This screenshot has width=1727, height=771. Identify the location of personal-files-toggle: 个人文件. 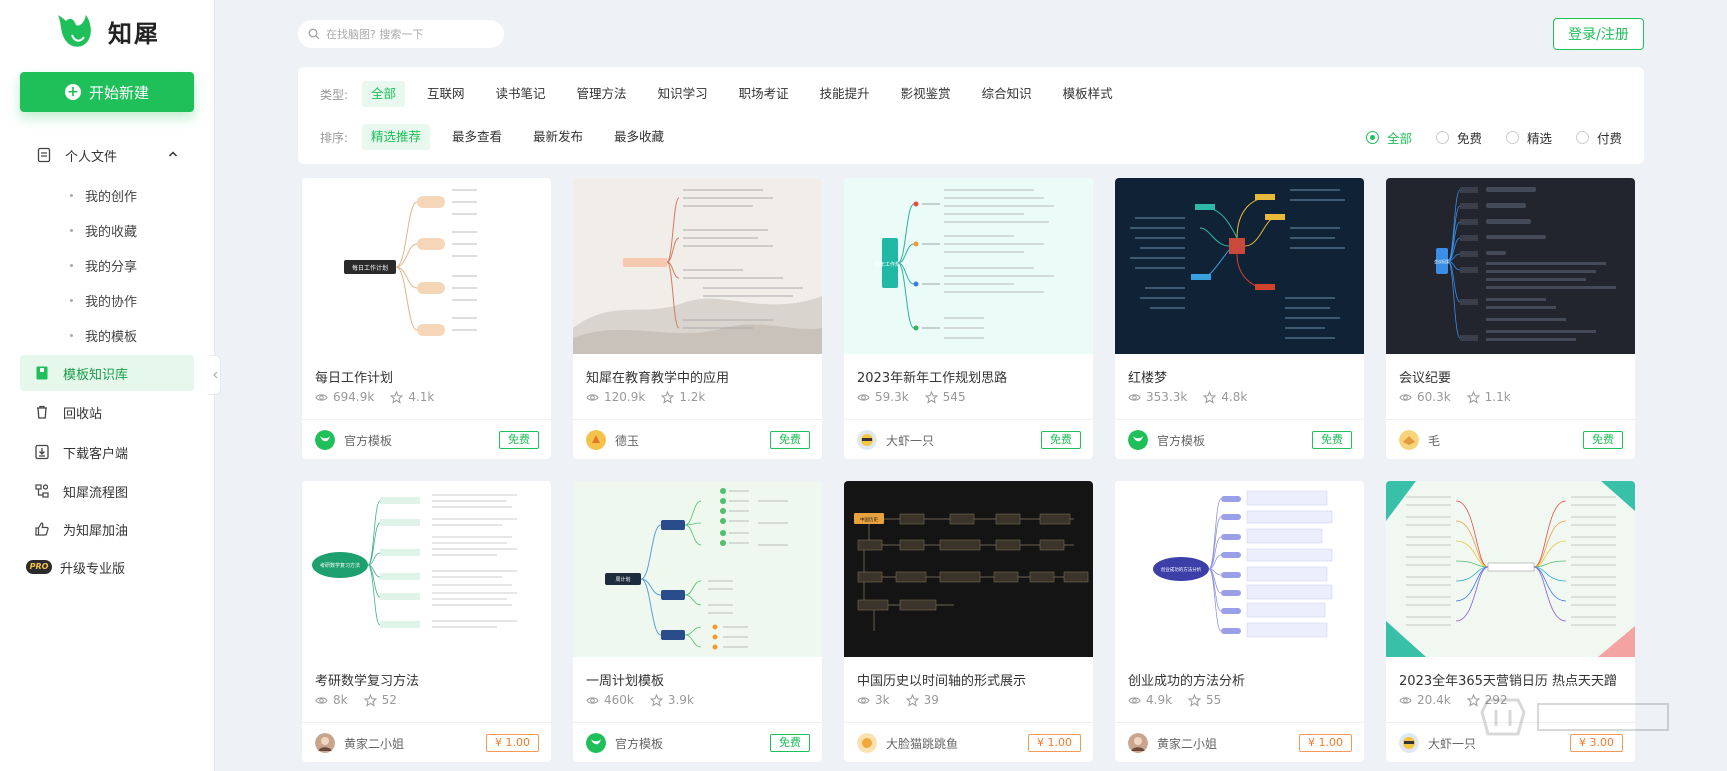
(107, 155).